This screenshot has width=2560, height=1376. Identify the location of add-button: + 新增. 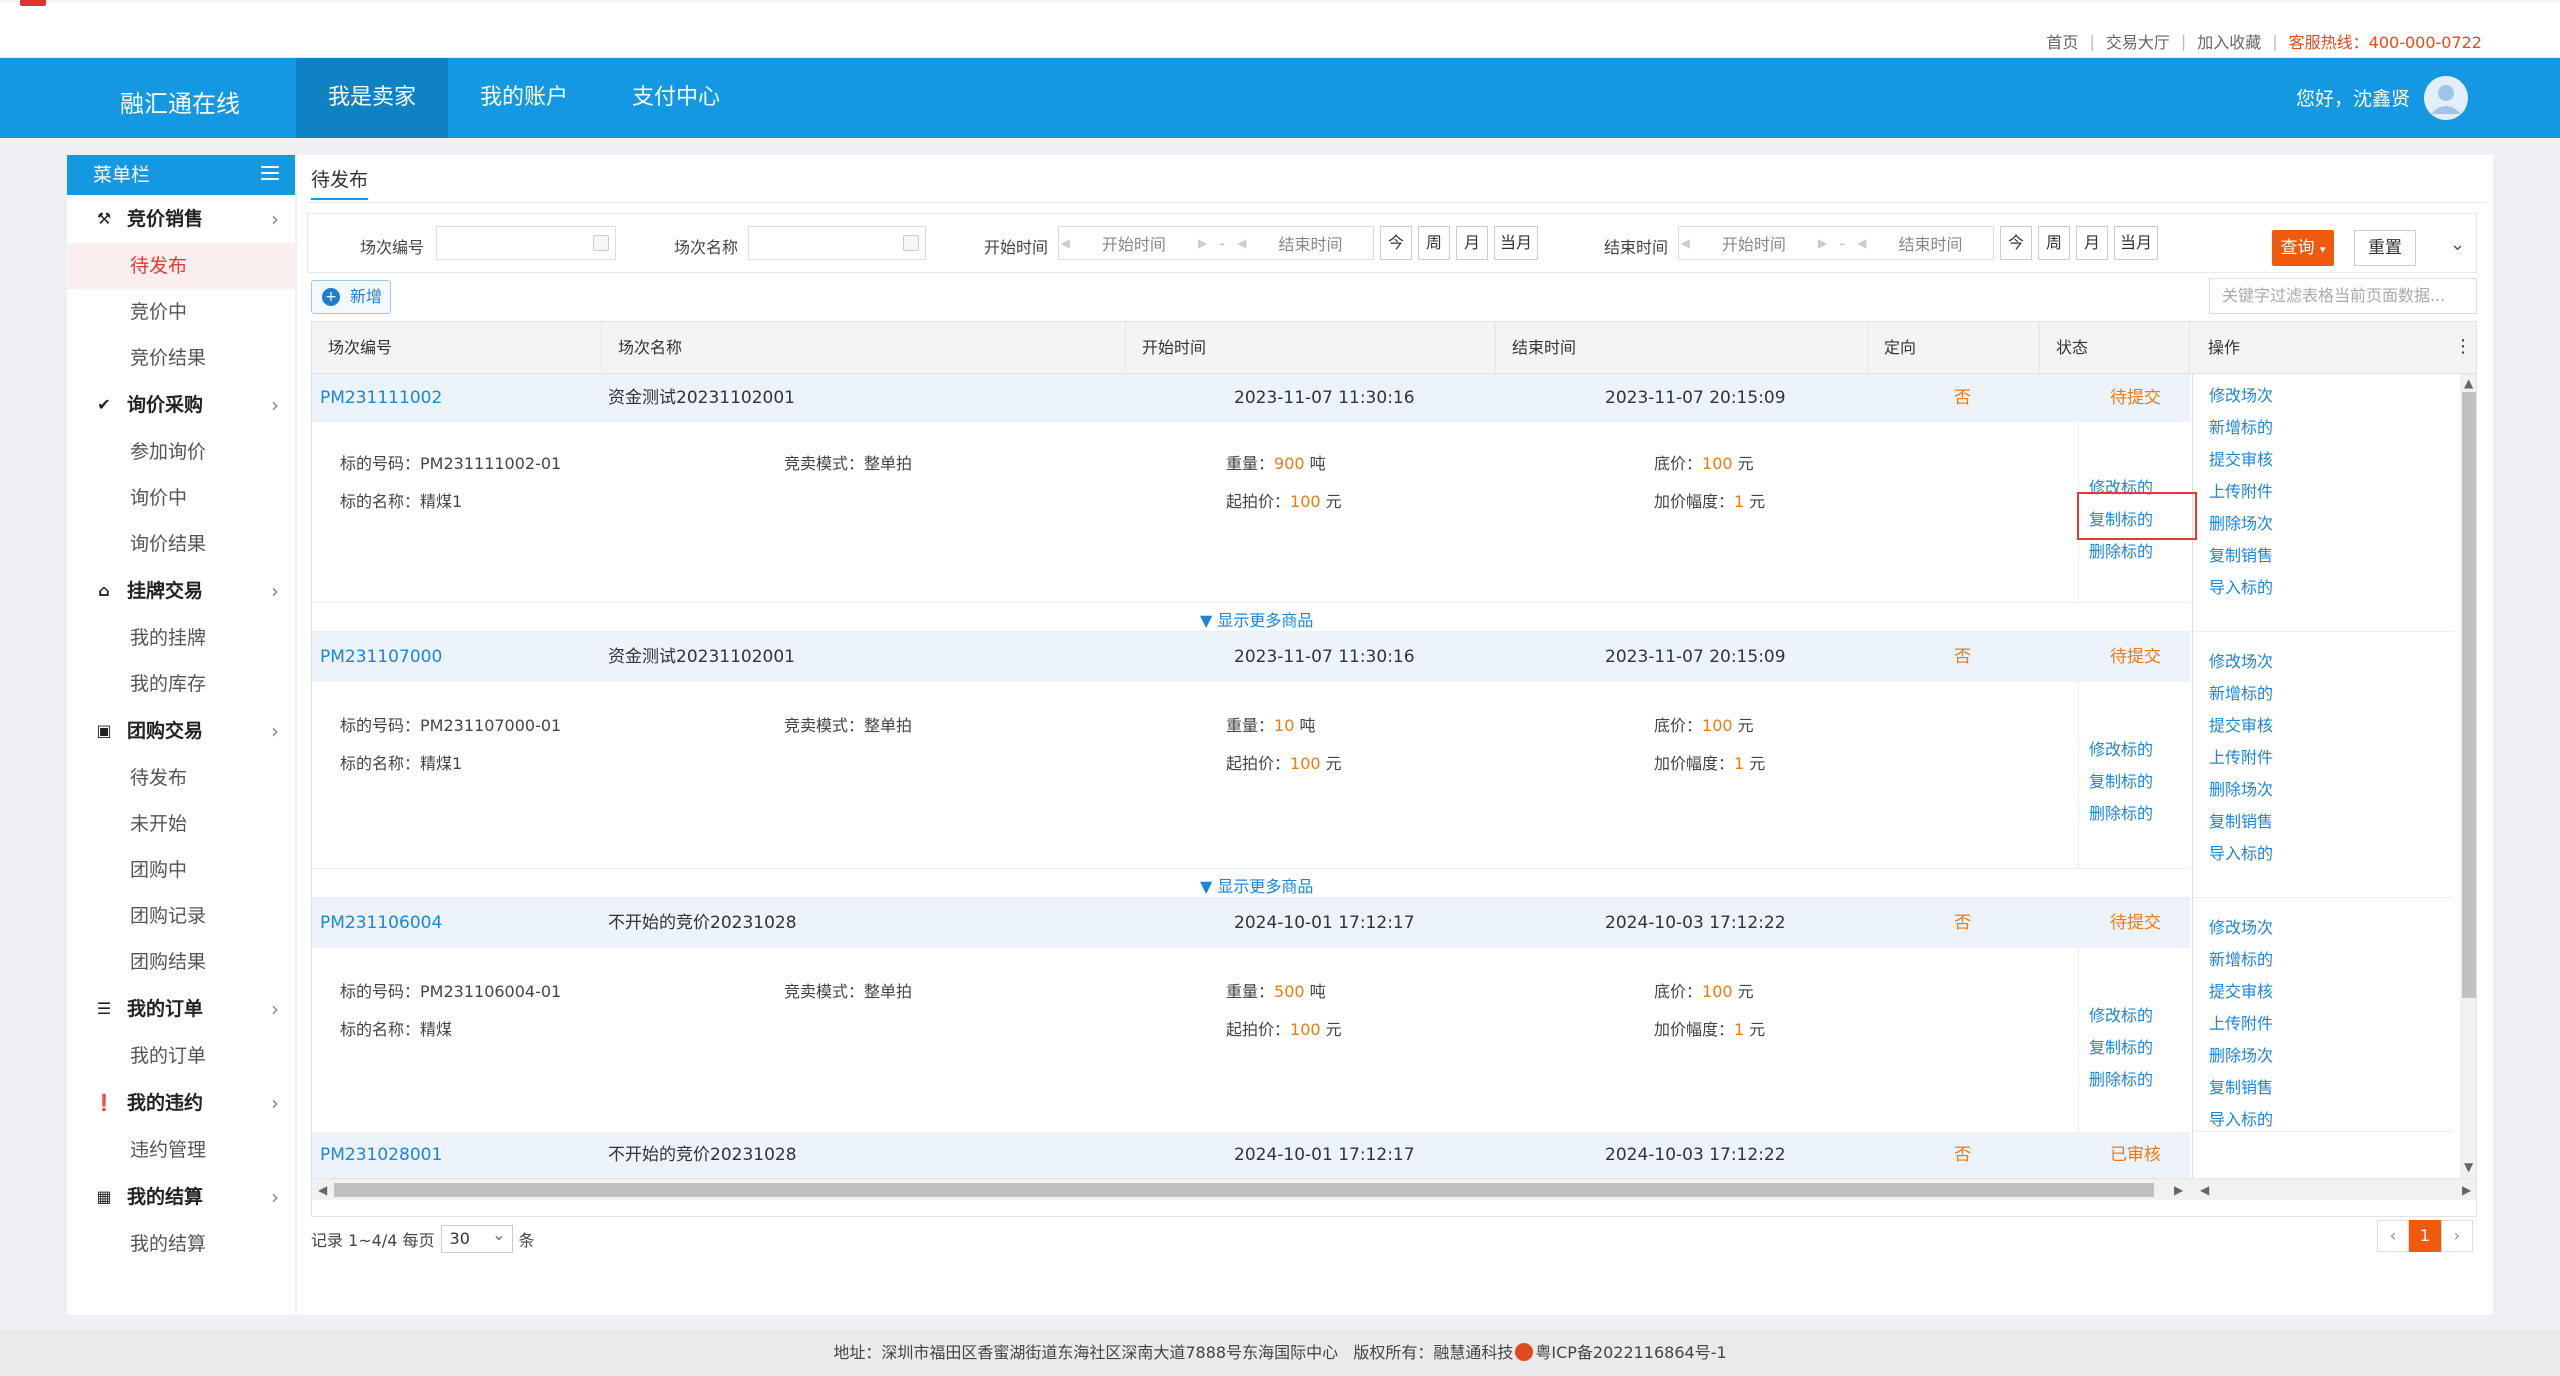
(351, 297).